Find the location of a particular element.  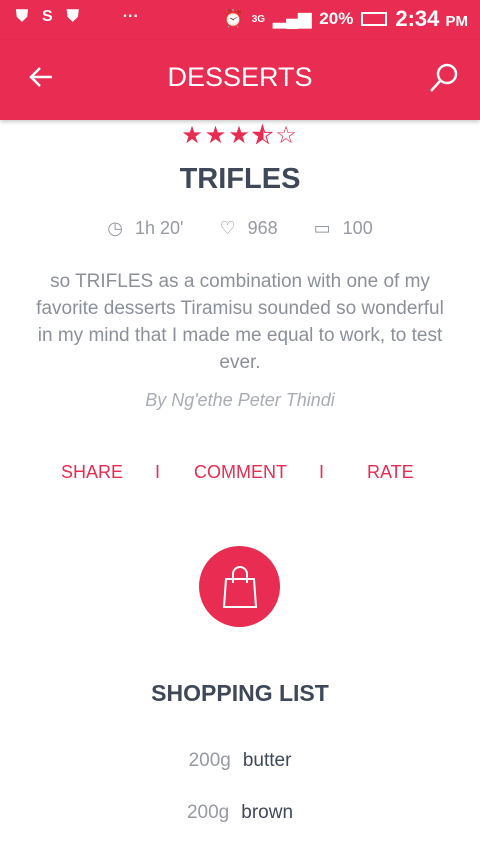

star-half-icon: ★ is located at coordinates (263, 136).